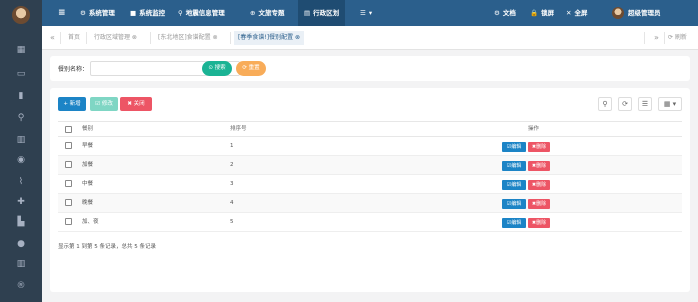 The height and width of the screenshot is (302, 698). Describe the element at coordinates (656, 38) in the screenshot. I see `tab-scroll-right: »` at that location.